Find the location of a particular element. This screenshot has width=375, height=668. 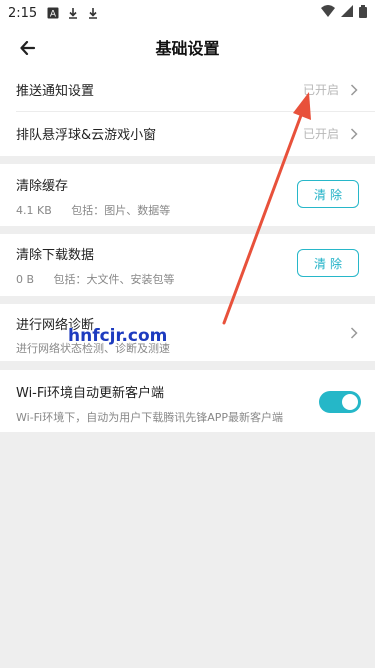

clear-download-section: 清除下载数据 0 B 包括：大文件、安装包等 清除 is located at coordinates (187, 265).